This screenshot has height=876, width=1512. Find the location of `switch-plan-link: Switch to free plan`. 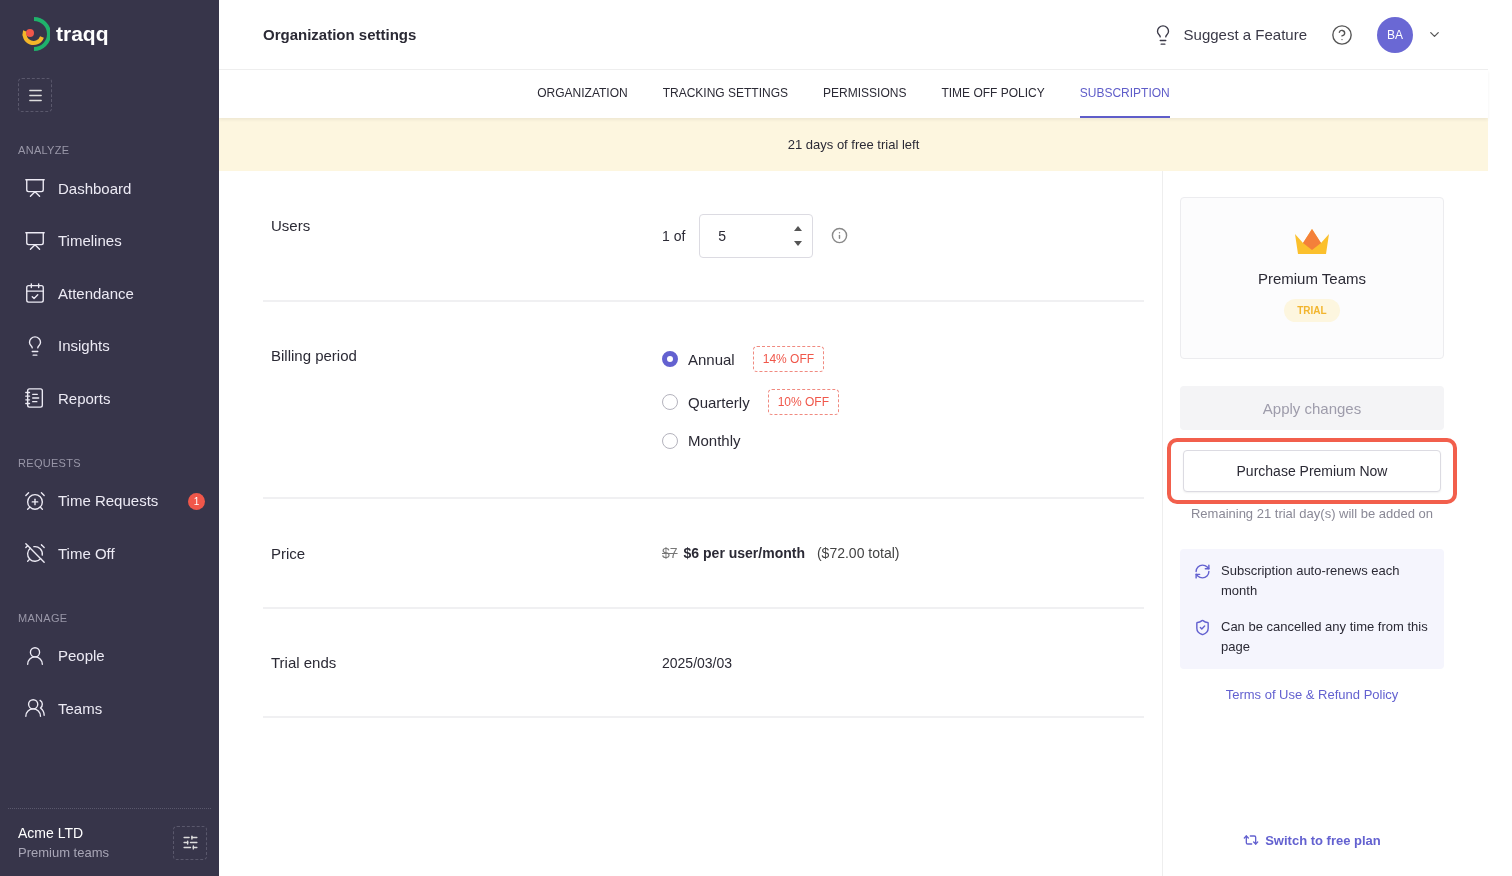

switch-plan-link: Switch to free plan is located at coordinates (1312, 840).